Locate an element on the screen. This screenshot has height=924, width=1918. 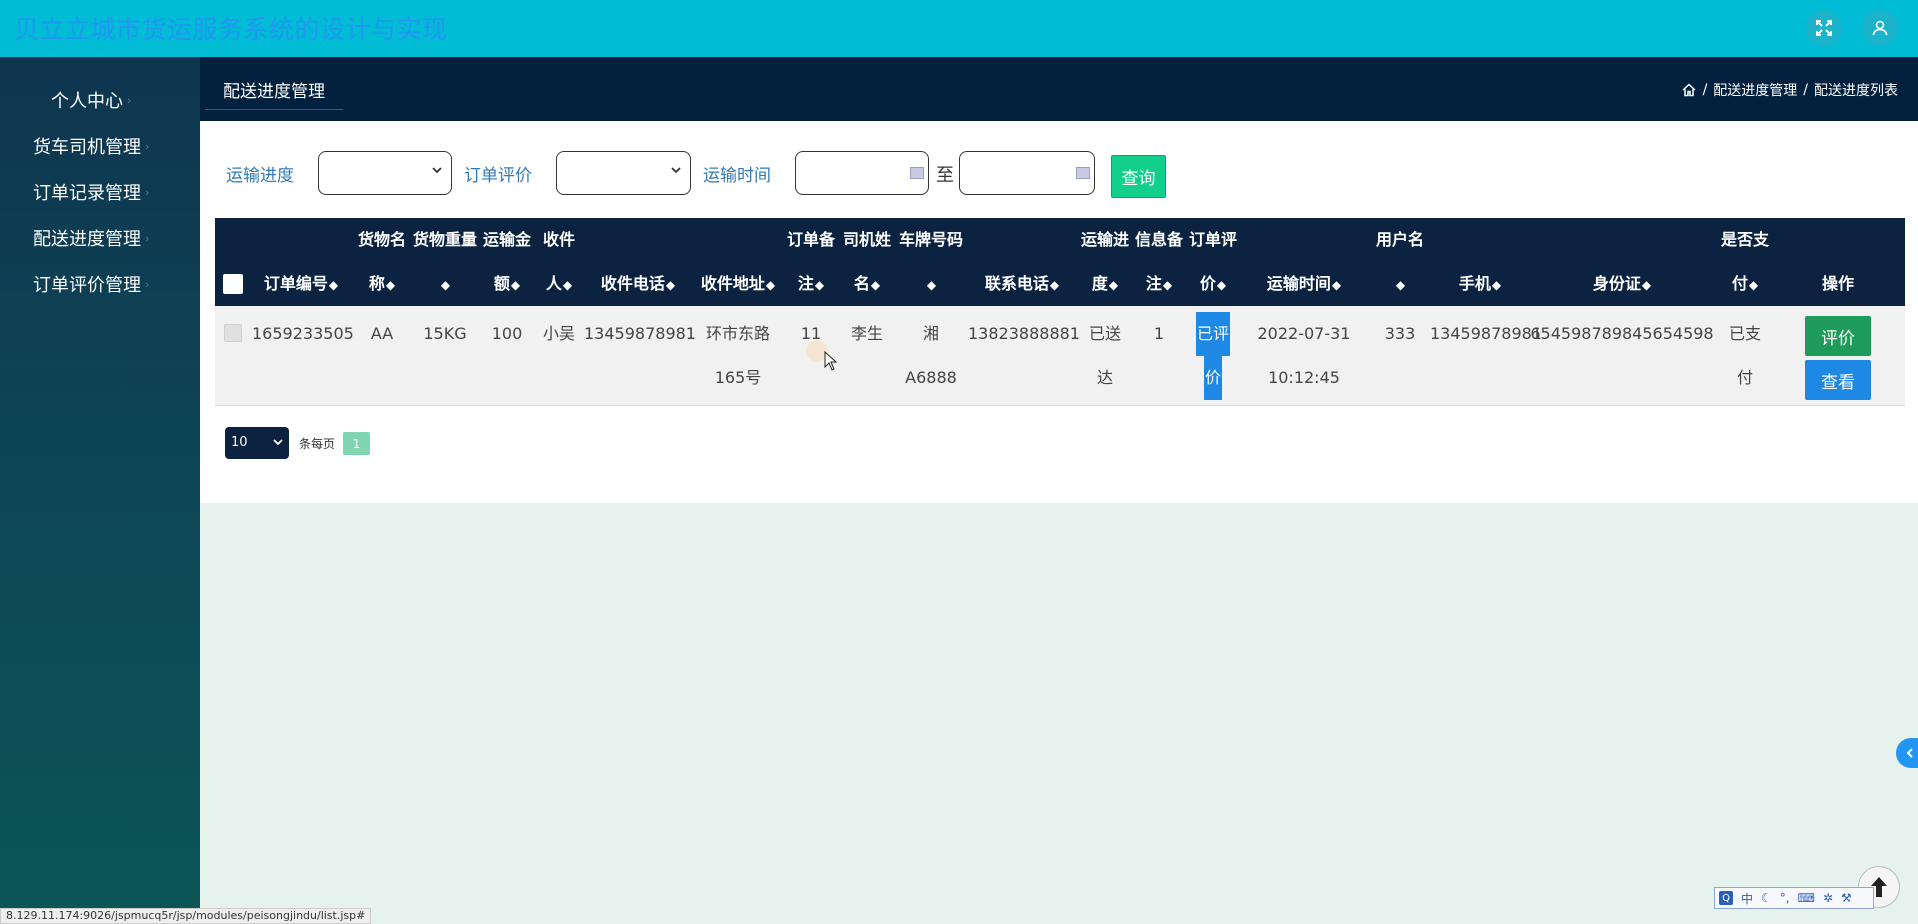
cell-address-line2: 165号 is located at coordinates (738, 377).